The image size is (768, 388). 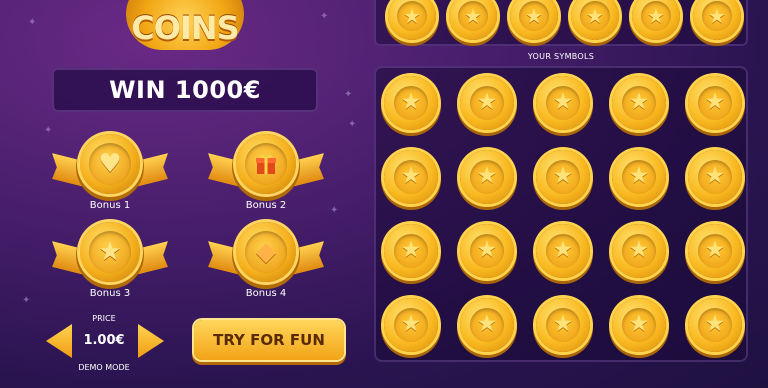 I want to click on gift-icon, so click(x=266, y=164).